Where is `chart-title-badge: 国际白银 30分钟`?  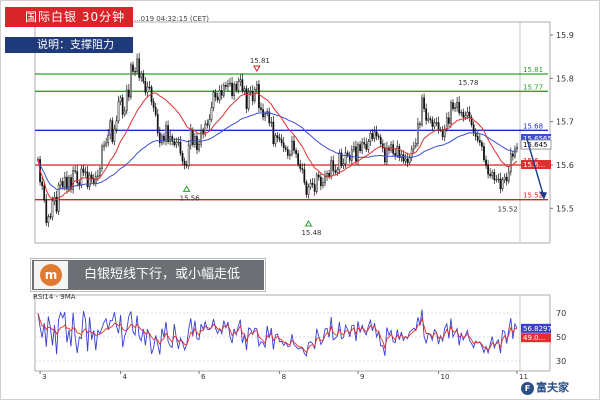
chart-title-badge: 国际白银 30分钟 is located at coordinates (69, 17).